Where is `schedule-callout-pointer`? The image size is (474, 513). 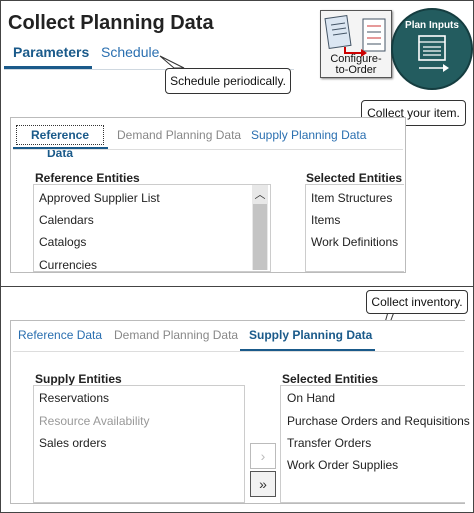 schedule-callout-pointer is located at coordinates (172, 62).